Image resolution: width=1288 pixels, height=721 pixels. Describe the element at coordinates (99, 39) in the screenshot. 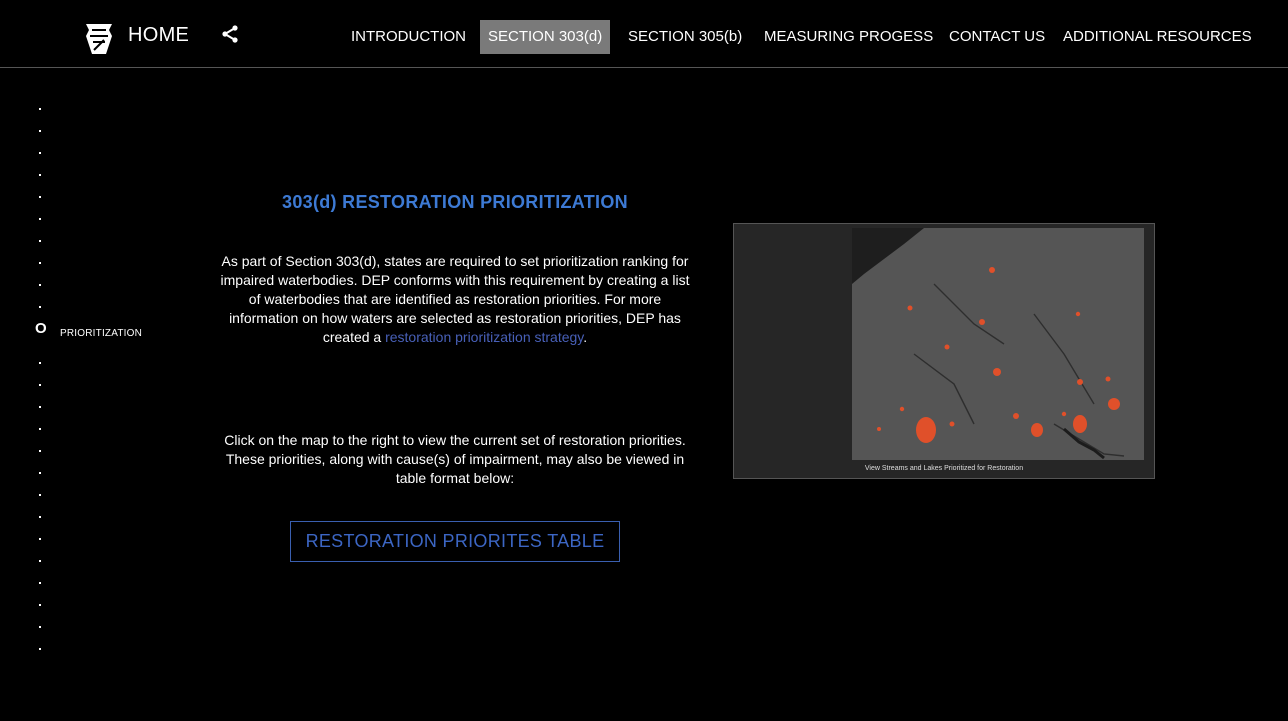

I see `keystone-logo-icon` at that location.